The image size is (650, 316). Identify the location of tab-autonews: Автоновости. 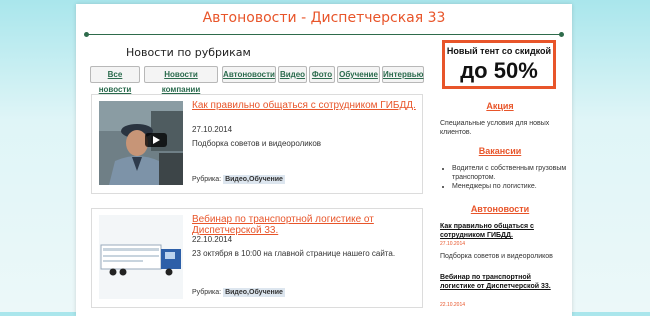
(249, 74).